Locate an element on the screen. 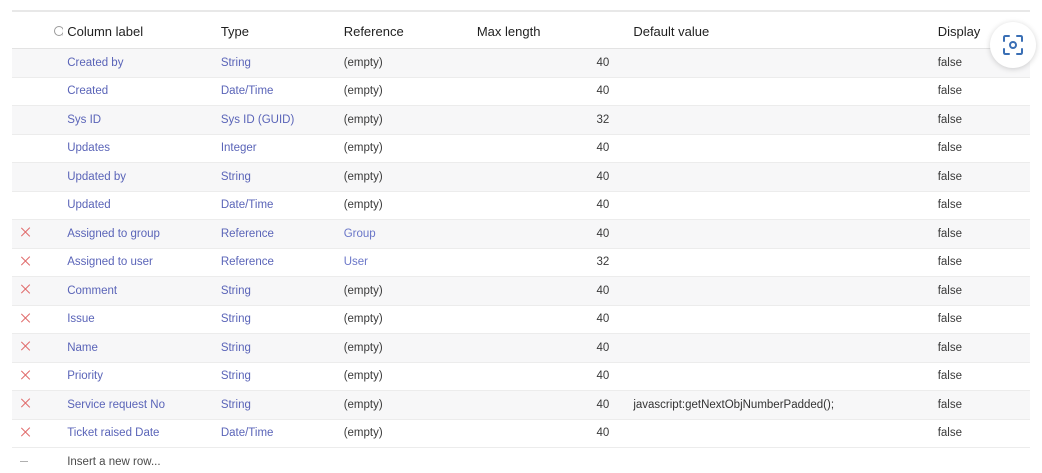 The width and height of the screenshot is (1042, 473). search-icon is located at coordinates (59, 30).